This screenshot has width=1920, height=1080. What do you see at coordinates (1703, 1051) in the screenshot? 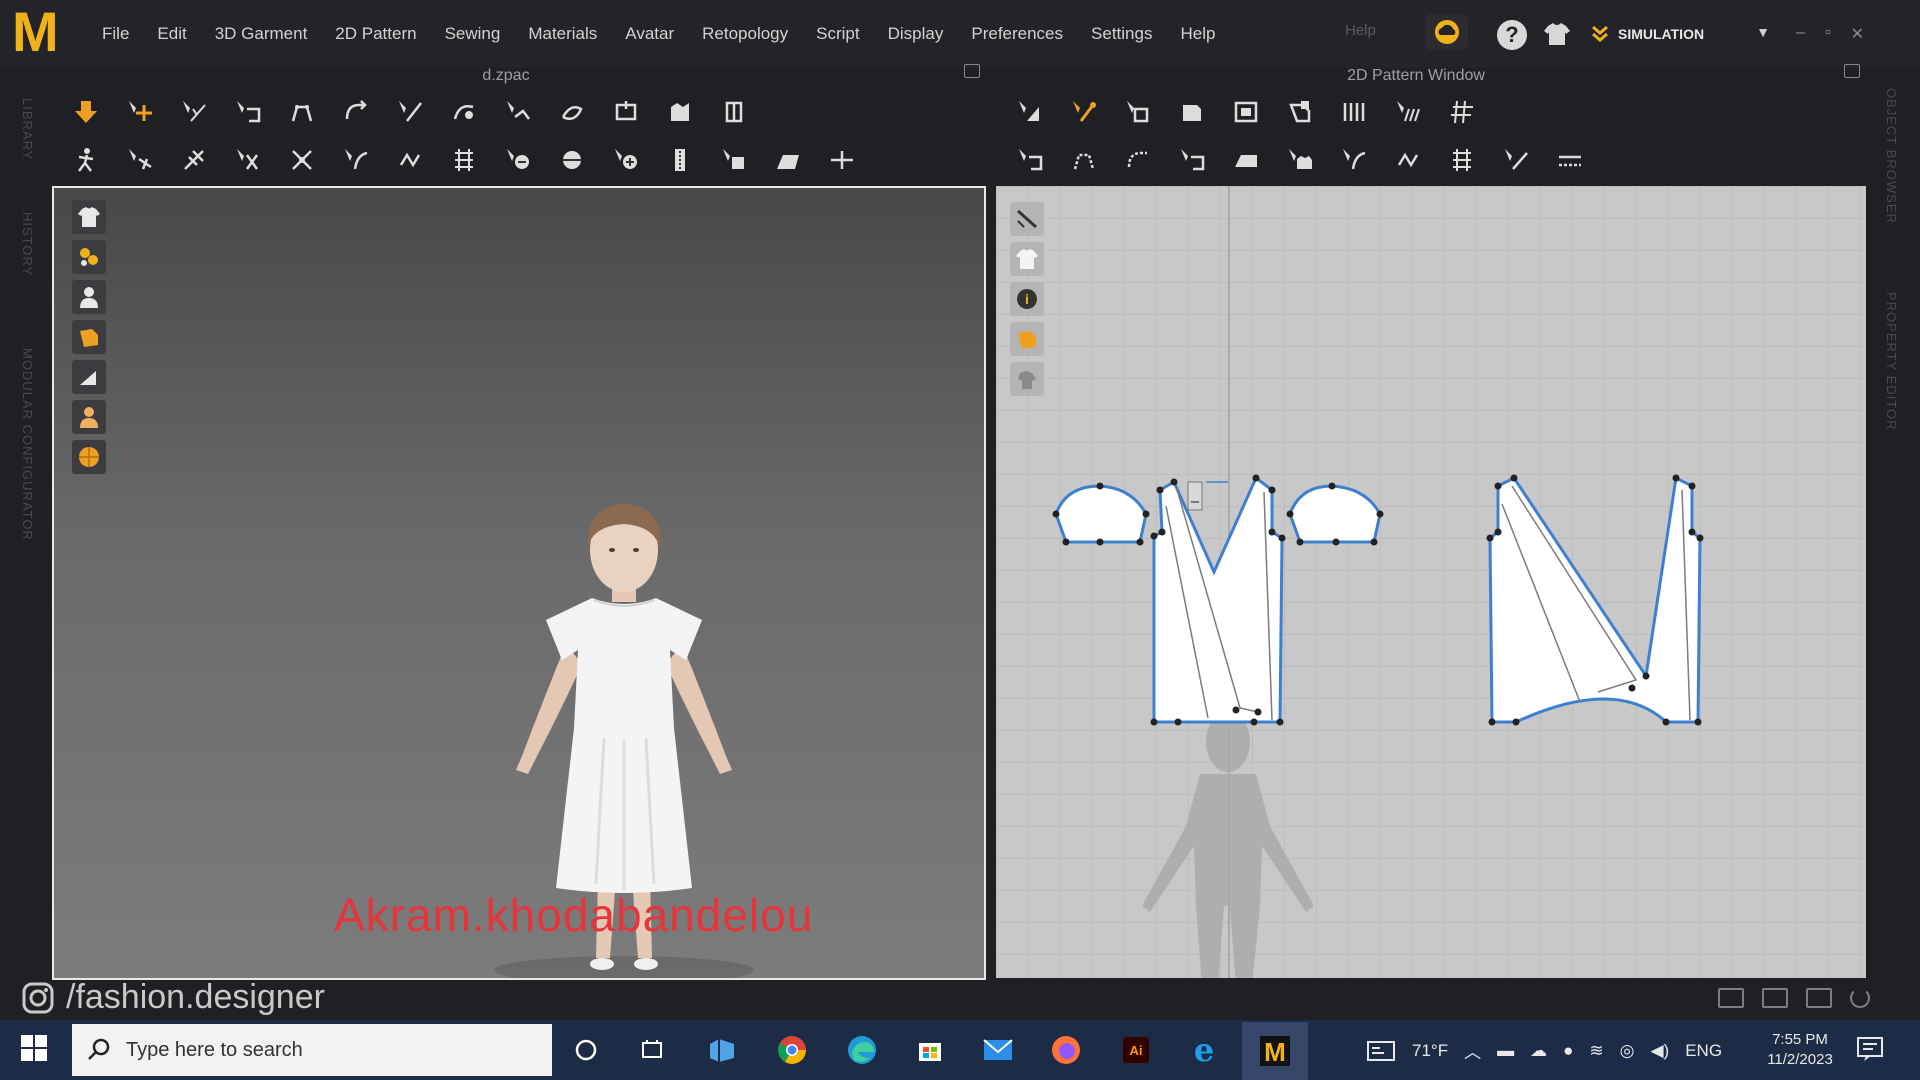
I see `language-indicator: ENG` at bounding box center [1703, 1051].